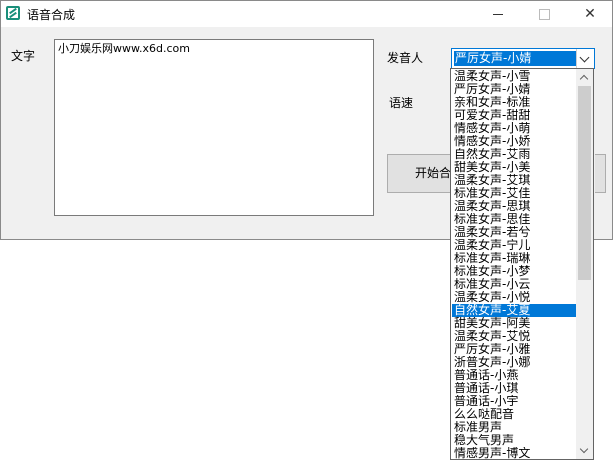 This screenshot has width=613, height=460. I want to click on dropdown-option: 标准女声-小云, so click(514, 284).